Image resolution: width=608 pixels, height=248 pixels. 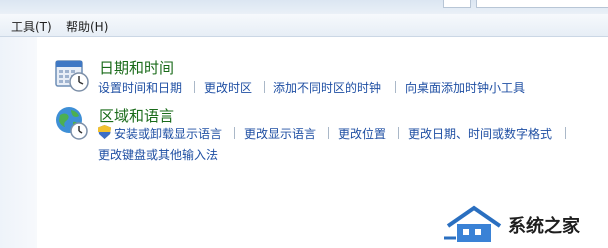 I want to click on change-location-link: 更改位置, so click(x=362, y=133).